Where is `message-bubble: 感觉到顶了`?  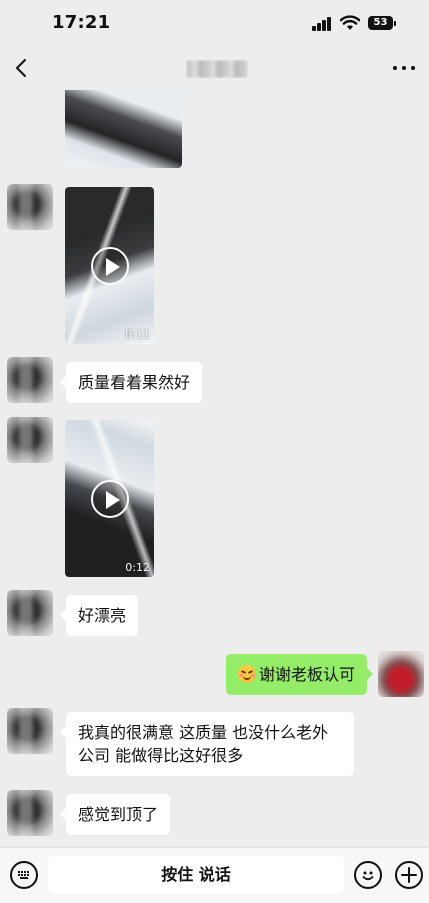 message-bubble: 感觉到顶了 is located at coordinates (115, 814).